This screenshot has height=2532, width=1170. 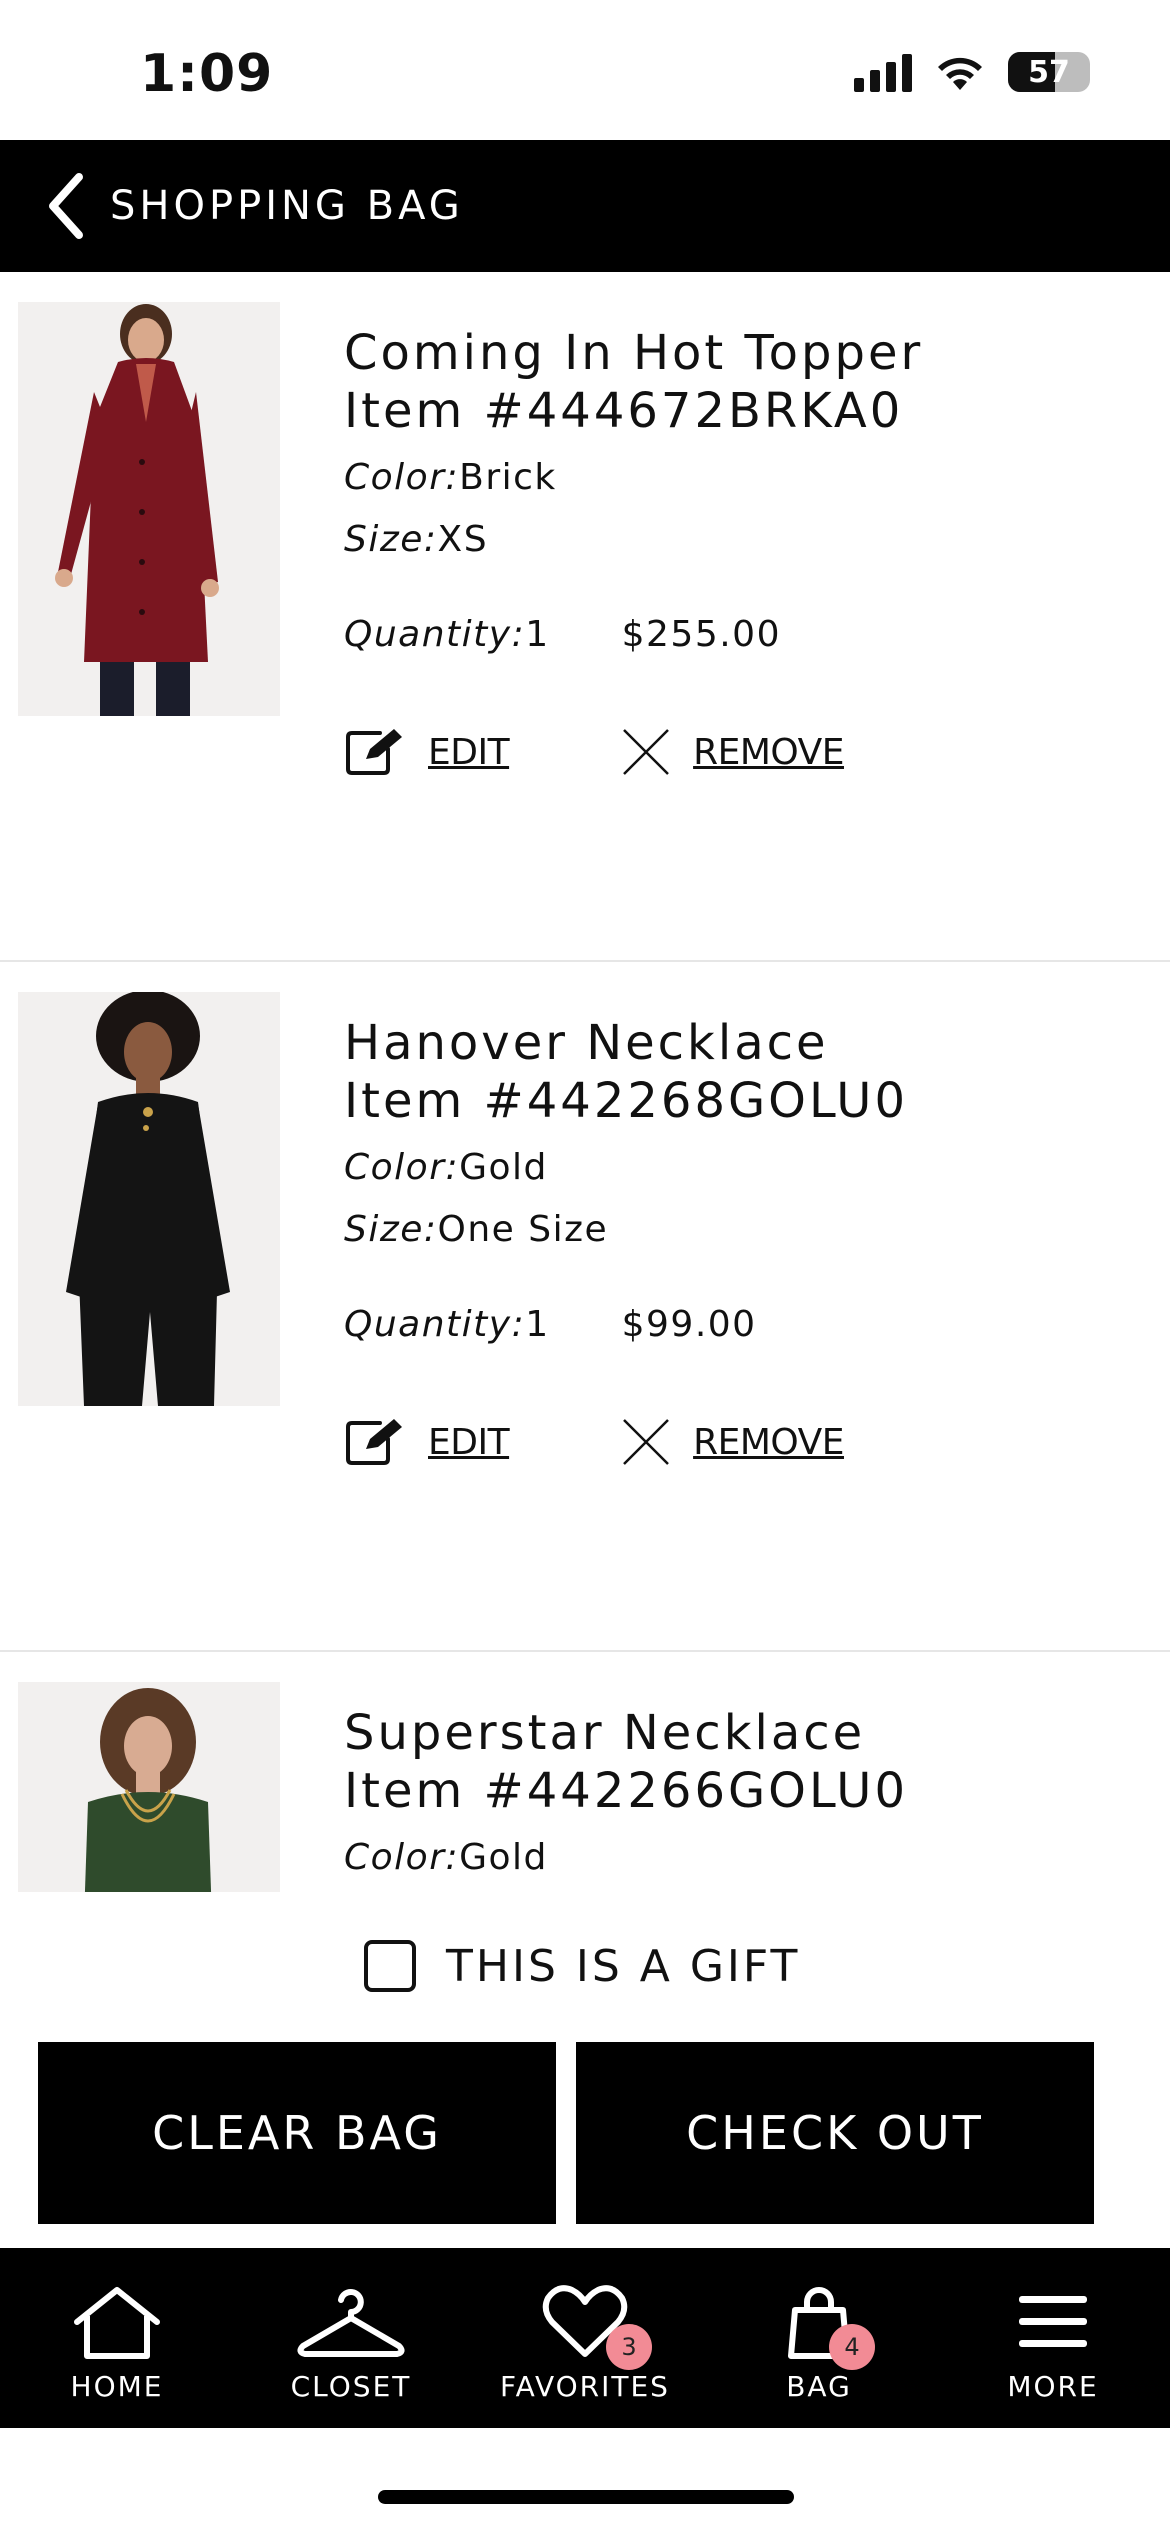 What do you see at coordinates (883, 72) in the screenshot?
I see `cellular-signal-icon` at bounding box center [883, 72].